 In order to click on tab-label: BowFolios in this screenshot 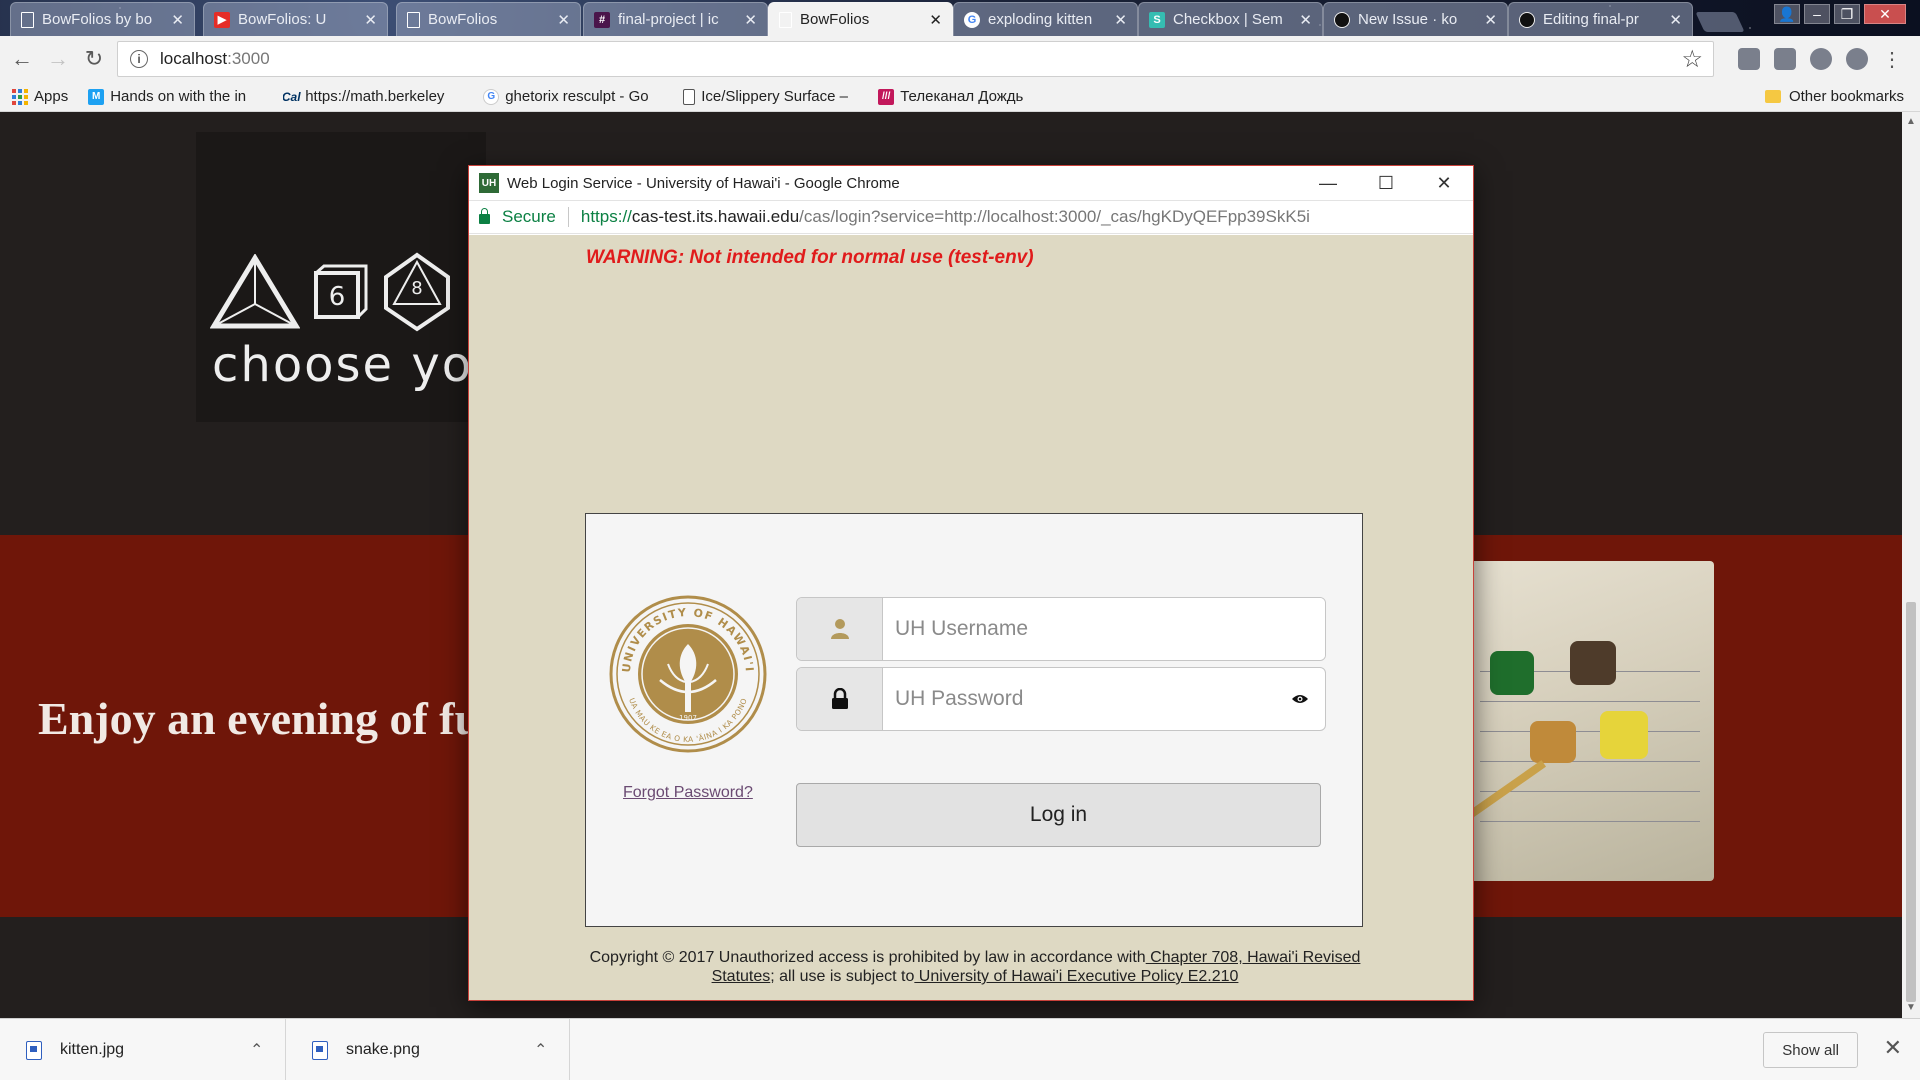, I will do `click(835, 19)`.